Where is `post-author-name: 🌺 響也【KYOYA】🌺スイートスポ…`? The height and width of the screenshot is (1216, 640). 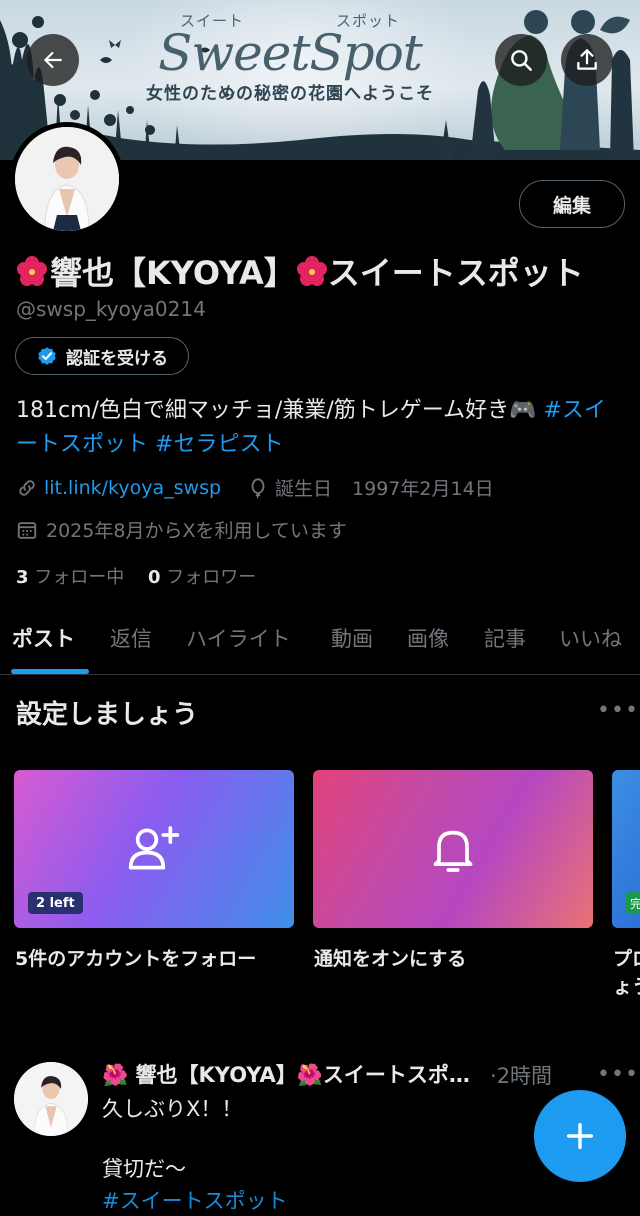 post-author-name: 🌺 響也【KYOYA】🌺スイートスポ… is located at coordinates (286, 1074).